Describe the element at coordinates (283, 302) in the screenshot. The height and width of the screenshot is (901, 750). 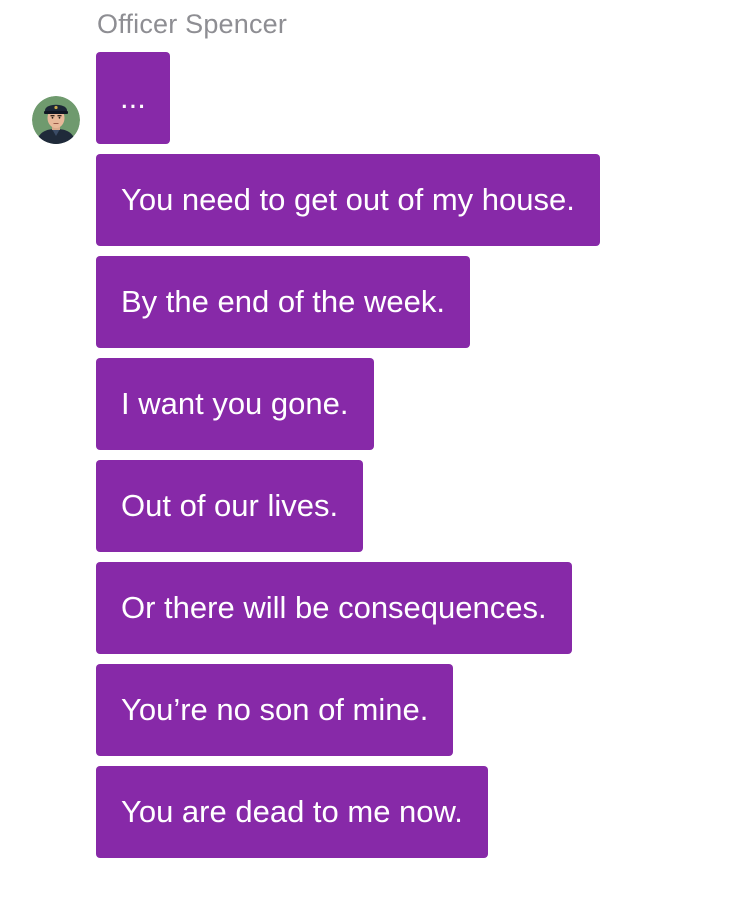
I see `message-bubble: By the end of the week.` at that location.